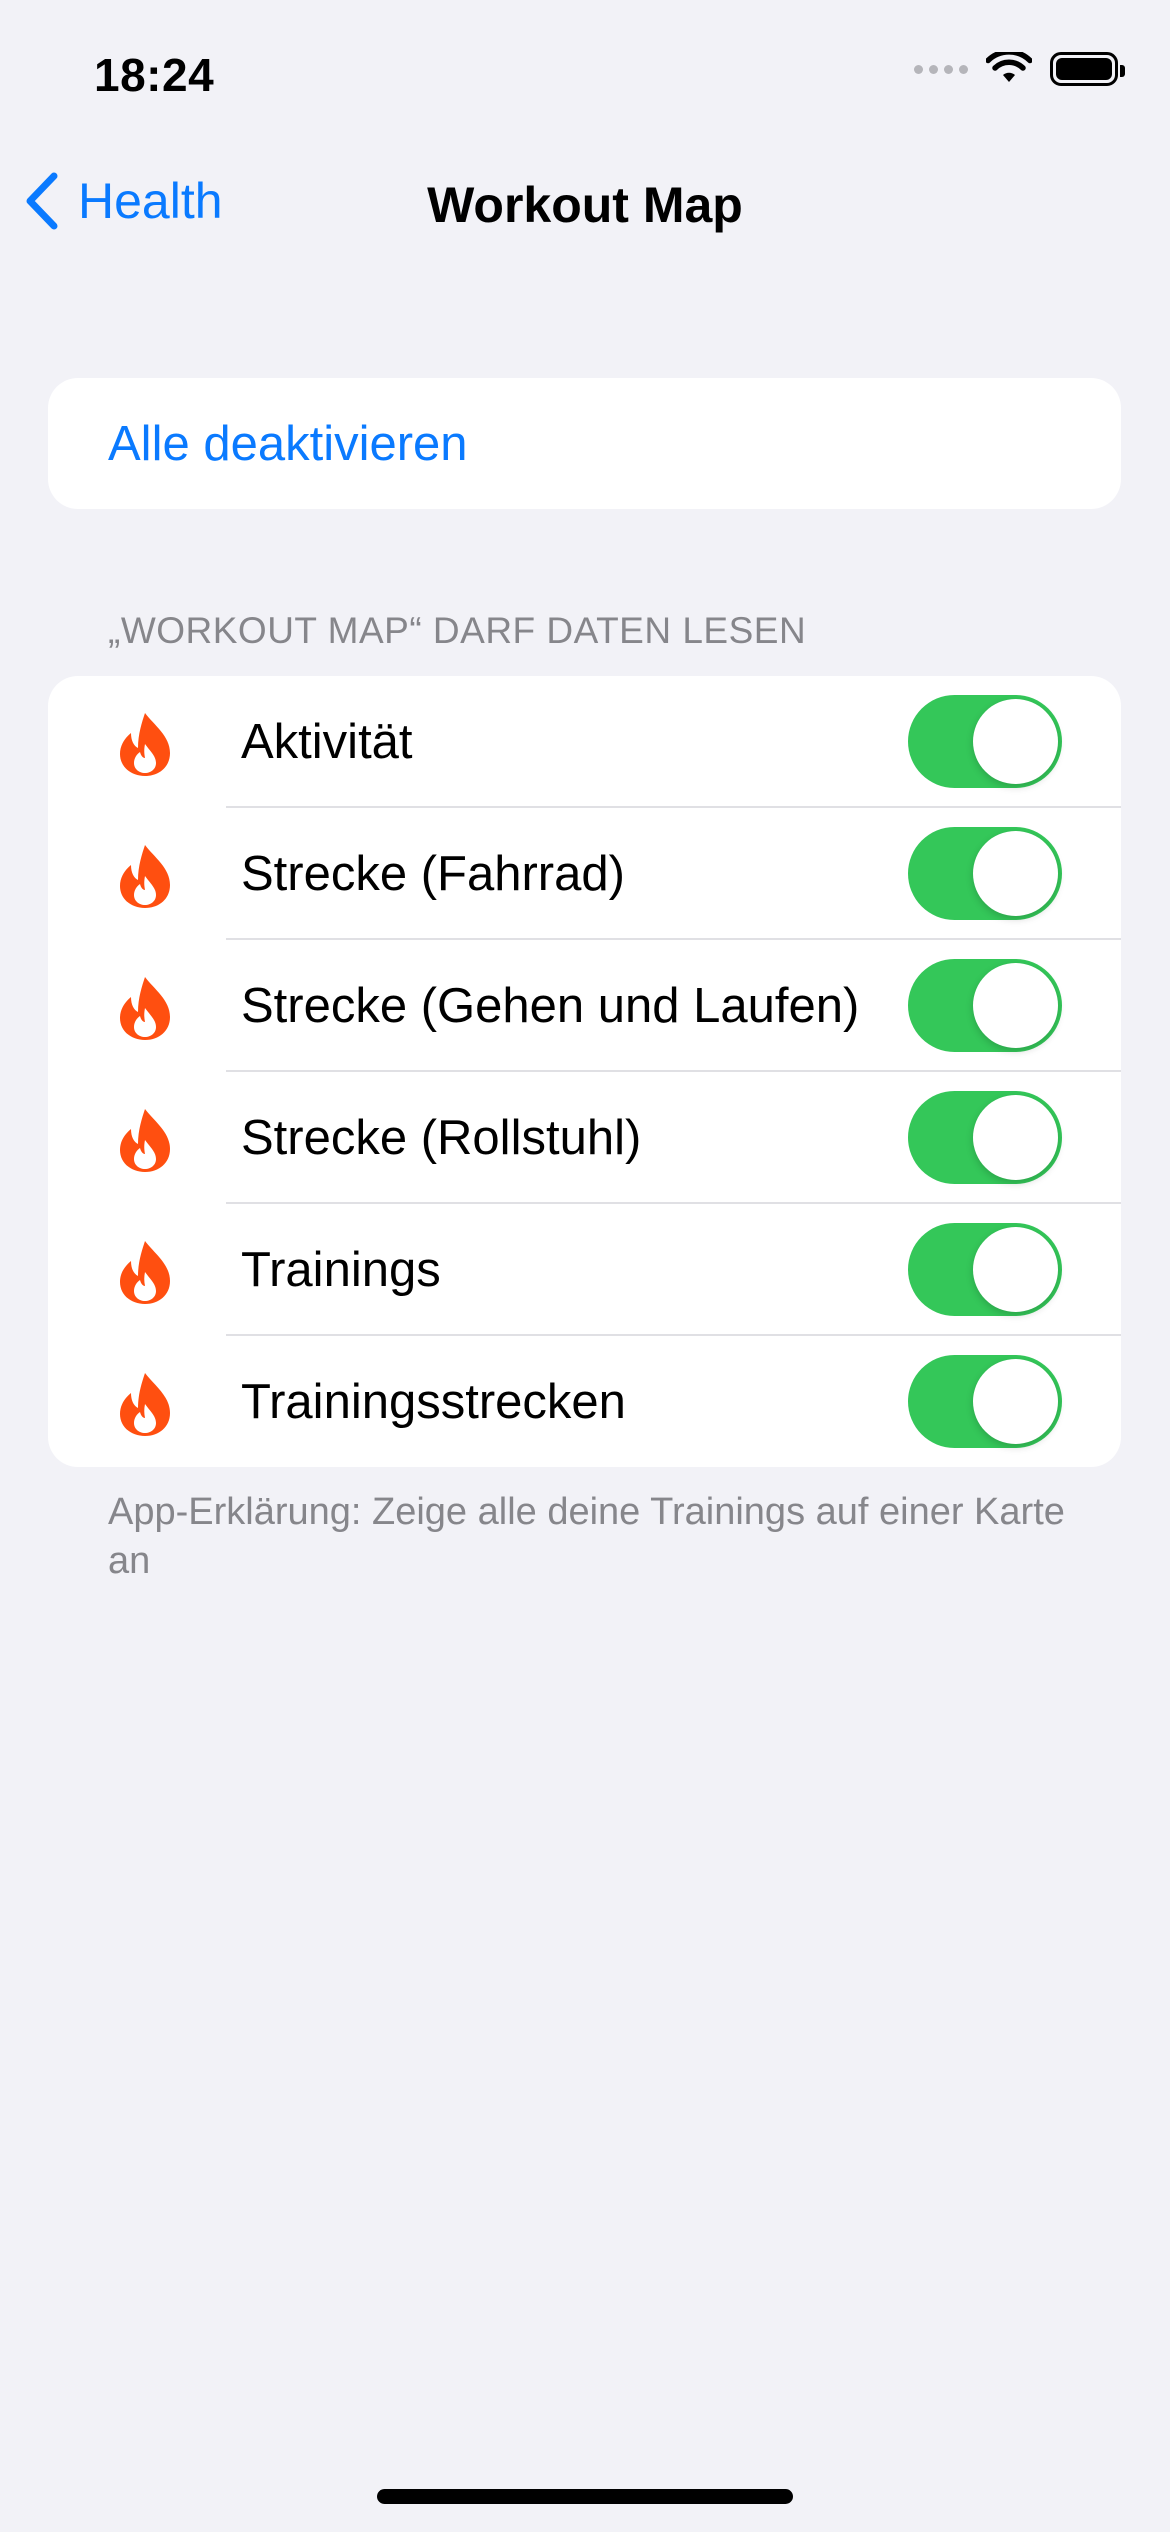 The height and width of the screenshot is (2532, 1170). Describe the element at coordinates (585, 205) in the screenshot. I see `page-title: Workout Map` at that location.